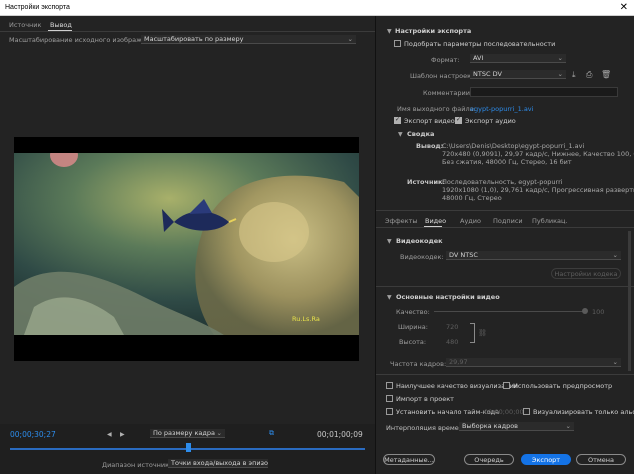  What do you see at coordinates (448, 297) in the screenshot?
I see `basic-video-header: Основные настройки видео` at bounding box center [448, 297].